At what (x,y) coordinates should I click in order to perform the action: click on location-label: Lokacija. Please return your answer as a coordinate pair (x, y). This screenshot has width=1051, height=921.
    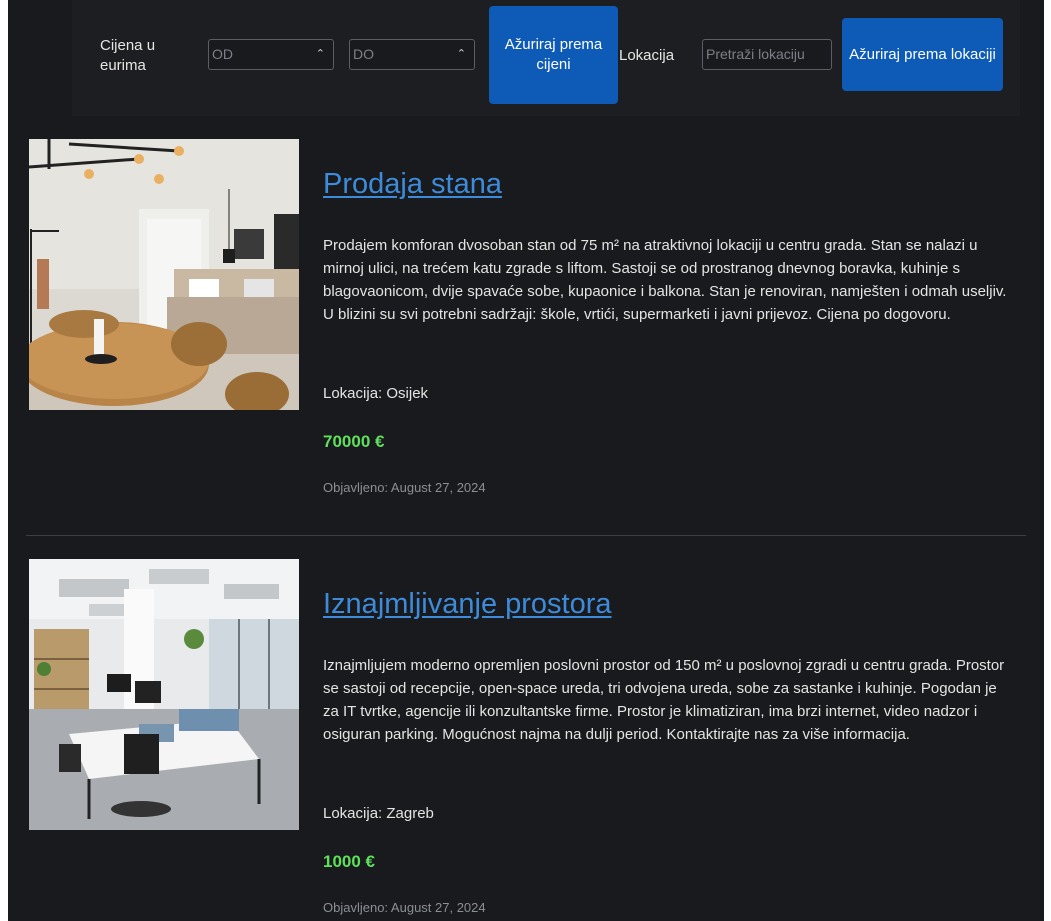
    Looking at the image, I should click on (647, 55).